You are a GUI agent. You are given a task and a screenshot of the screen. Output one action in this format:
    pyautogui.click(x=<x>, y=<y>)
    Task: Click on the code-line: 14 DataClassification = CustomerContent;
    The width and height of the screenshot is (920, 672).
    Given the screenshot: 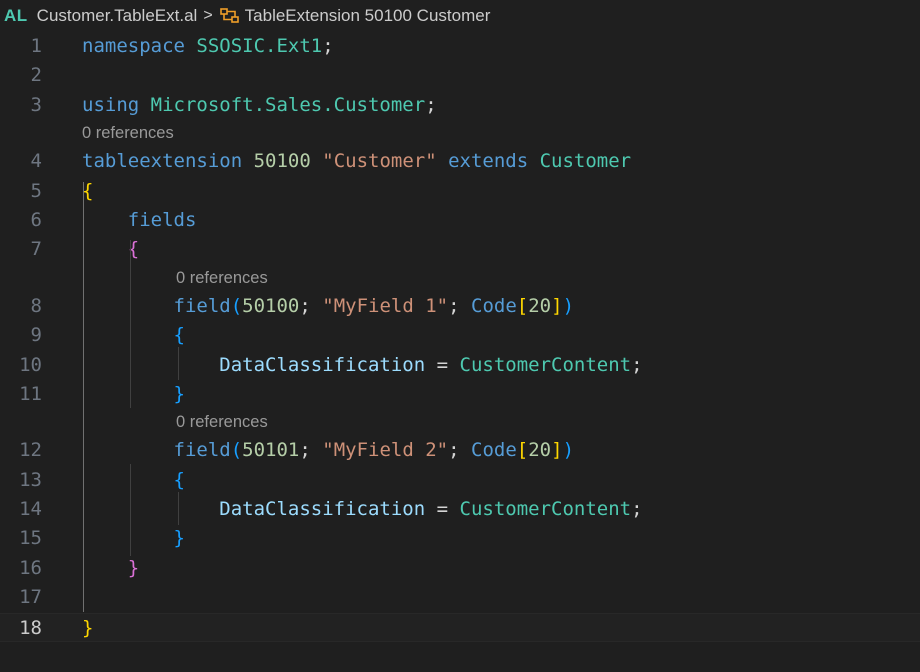 What is the action you would take?
    pyautogui.click(x=460, y=509)
    